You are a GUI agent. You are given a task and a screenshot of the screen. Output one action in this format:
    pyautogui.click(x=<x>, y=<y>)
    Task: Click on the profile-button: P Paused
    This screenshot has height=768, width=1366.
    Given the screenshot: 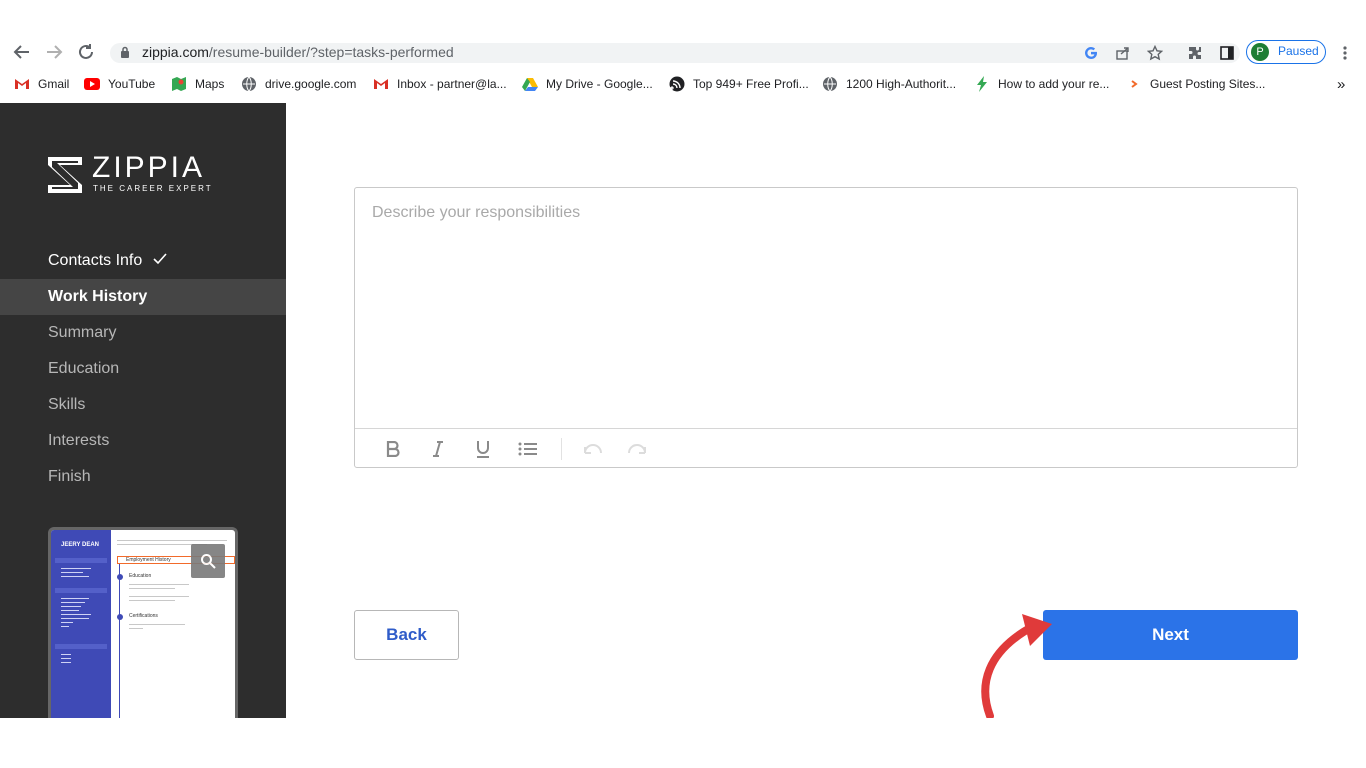 What is the action you would take?
    pyautogui.click(x=1286, y=52)
    